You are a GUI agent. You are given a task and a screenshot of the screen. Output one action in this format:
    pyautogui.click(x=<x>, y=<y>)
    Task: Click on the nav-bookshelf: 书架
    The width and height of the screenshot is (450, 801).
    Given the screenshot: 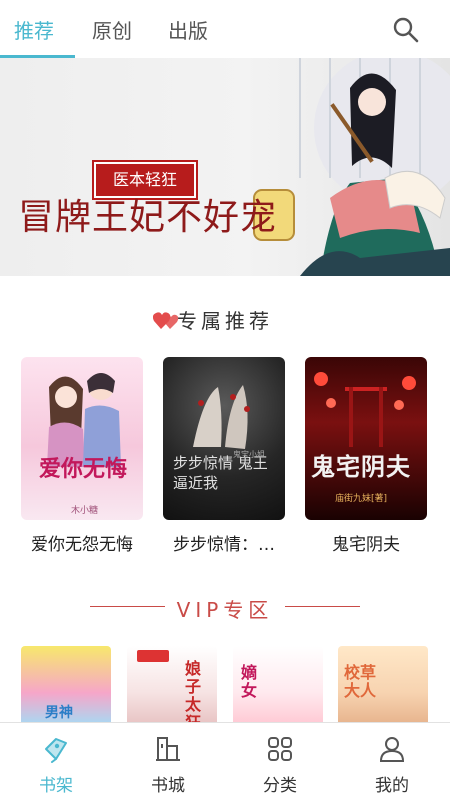 What is the action you would take?
    pyautogui.click(x=56, y=762)
    